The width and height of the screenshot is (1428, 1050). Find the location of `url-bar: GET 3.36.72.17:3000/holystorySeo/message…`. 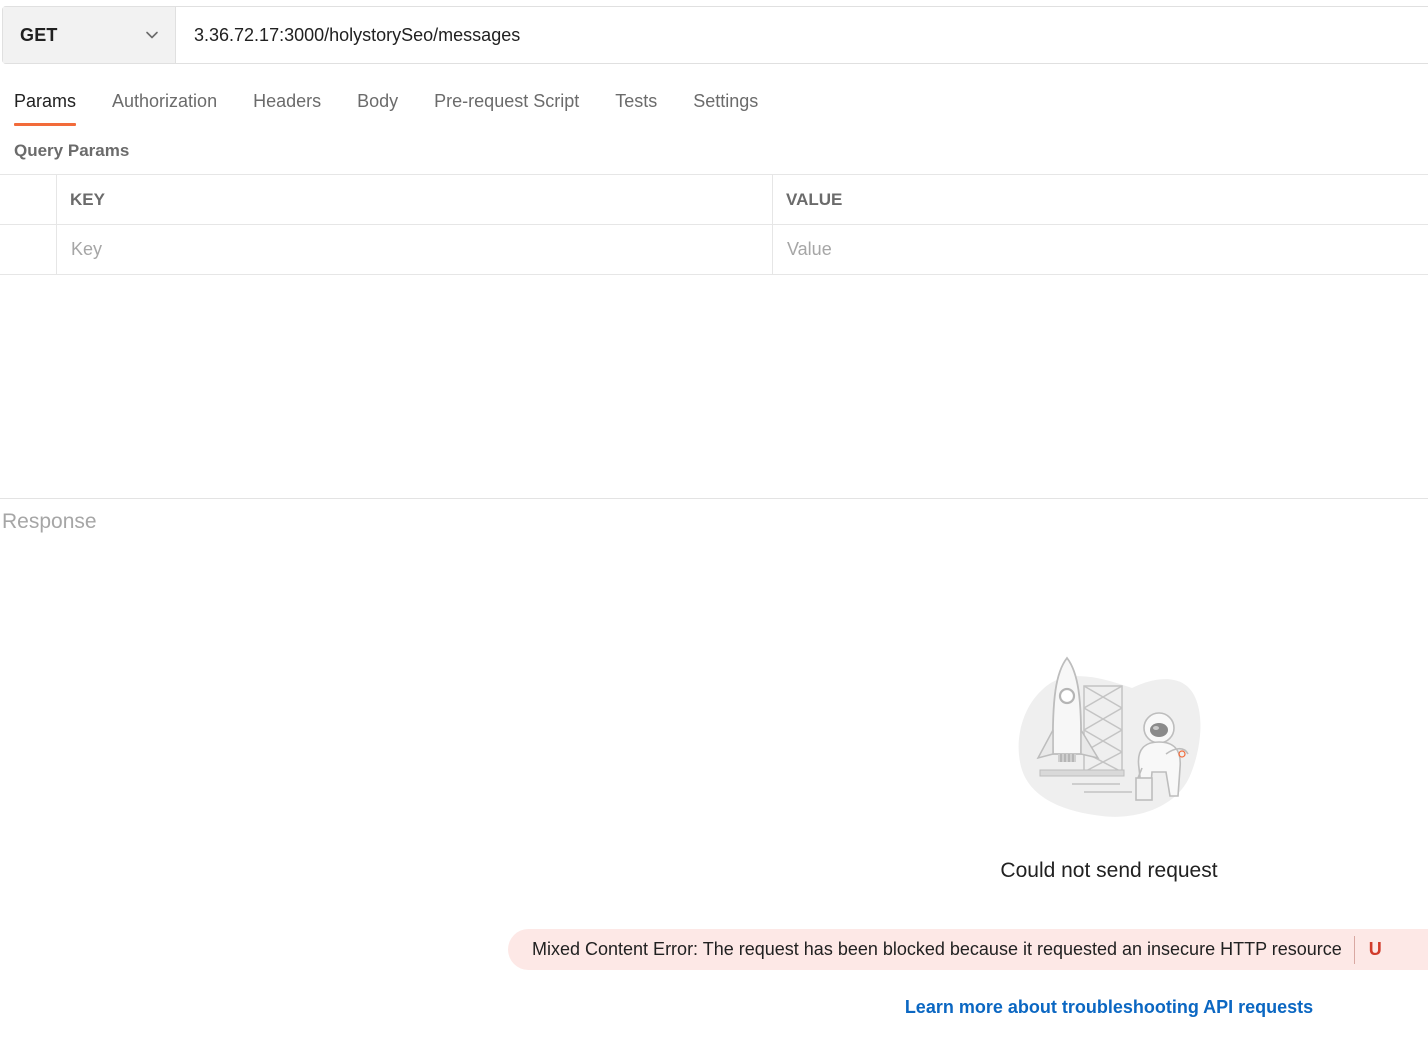

url-bar: GET 3.36.72.17:3000/holystorySeo/message… is located at coordinates (715, 35).